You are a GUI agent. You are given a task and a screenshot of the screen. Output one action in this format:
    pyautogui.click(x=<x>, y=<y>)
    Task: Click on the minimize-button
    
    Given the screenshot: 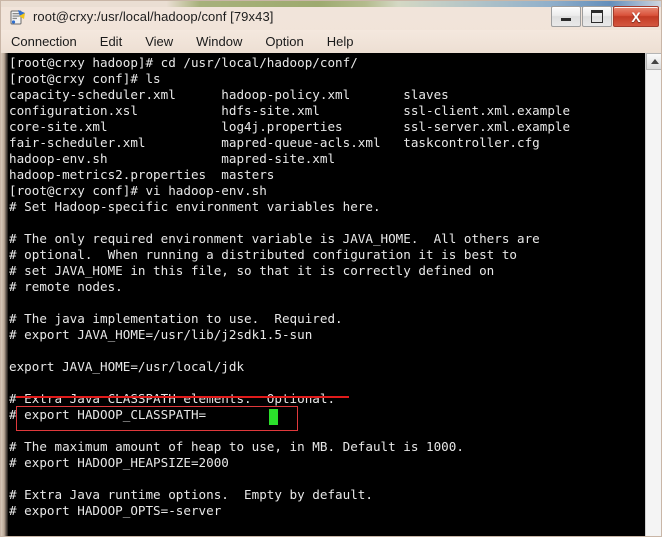 What is the action you would take?
    pyautogui.click(x=566, y=16)
    